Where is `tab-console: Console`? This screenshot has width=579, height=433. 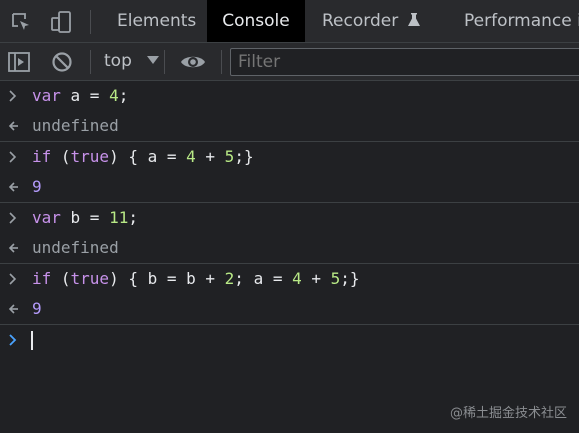 tab-console: Console is located at coordinates (256, 21).